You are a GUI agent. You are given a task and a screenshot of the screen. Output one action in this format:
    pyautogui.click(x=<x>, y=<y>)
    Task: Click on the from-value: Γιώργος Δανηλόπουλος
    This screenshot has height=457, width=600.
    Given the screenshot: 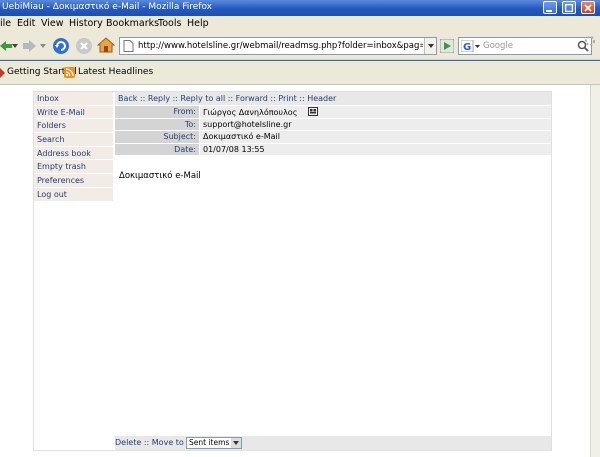 What is the action you would take?
    pyautogui.click(x=375, y=112)
    